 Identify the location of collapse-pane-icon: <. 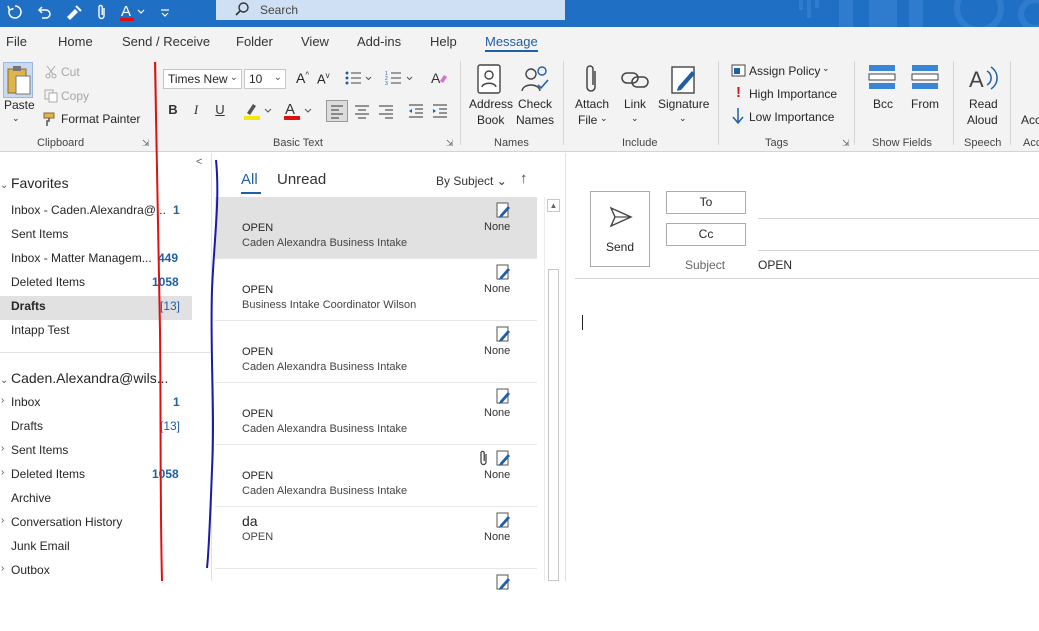
(199, 162).